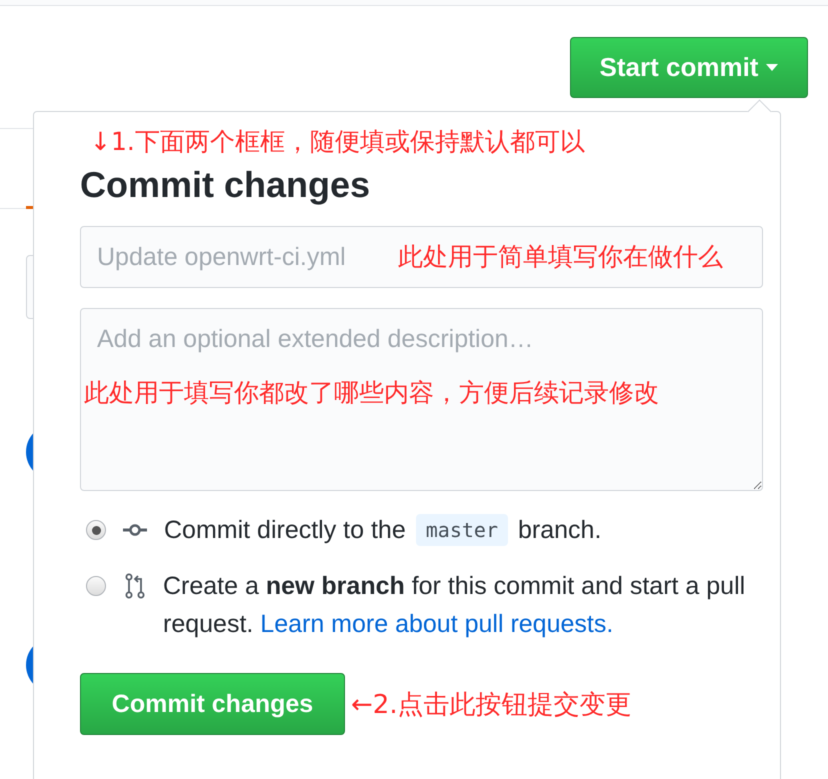 This screenshot has height=779, width=828. Describe the element at coordinates (338, 142) in the screenshot. I see `annotation: ↓1.下面两个框框，随便填或保持默认都可以` at that location.